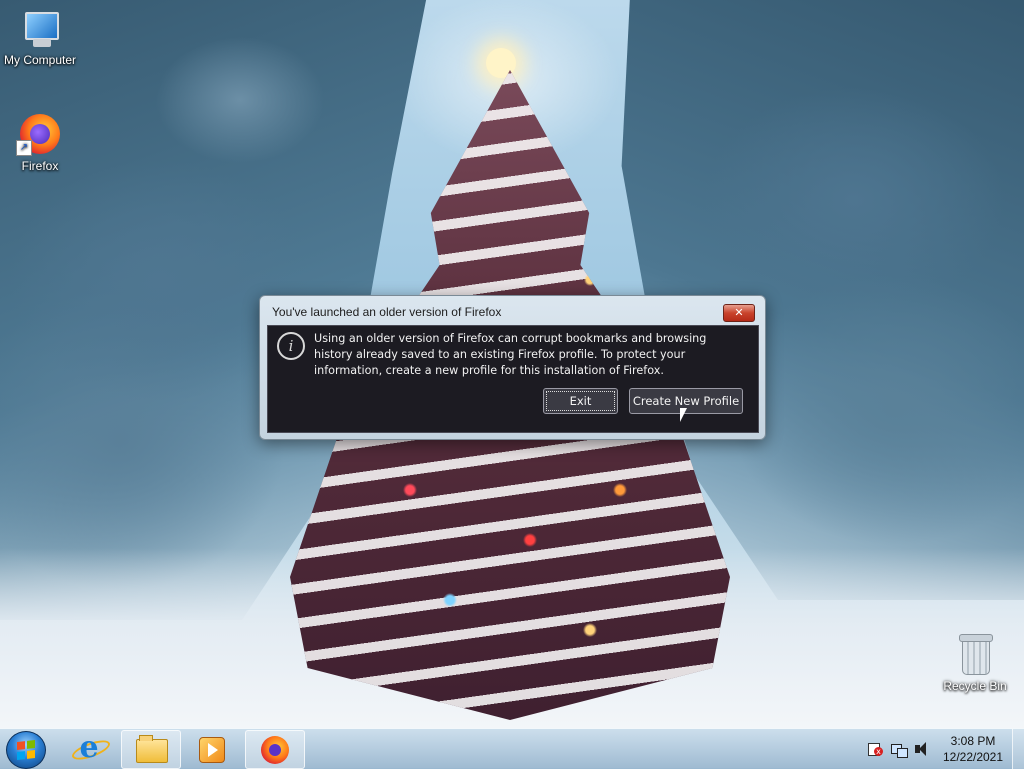 The height and width of the screenshot is (769, 1024). What do you see at coordinates (683, 415) in the screenshot?
I see `mouse-cursor-icon` at bounding box center [683, 415].